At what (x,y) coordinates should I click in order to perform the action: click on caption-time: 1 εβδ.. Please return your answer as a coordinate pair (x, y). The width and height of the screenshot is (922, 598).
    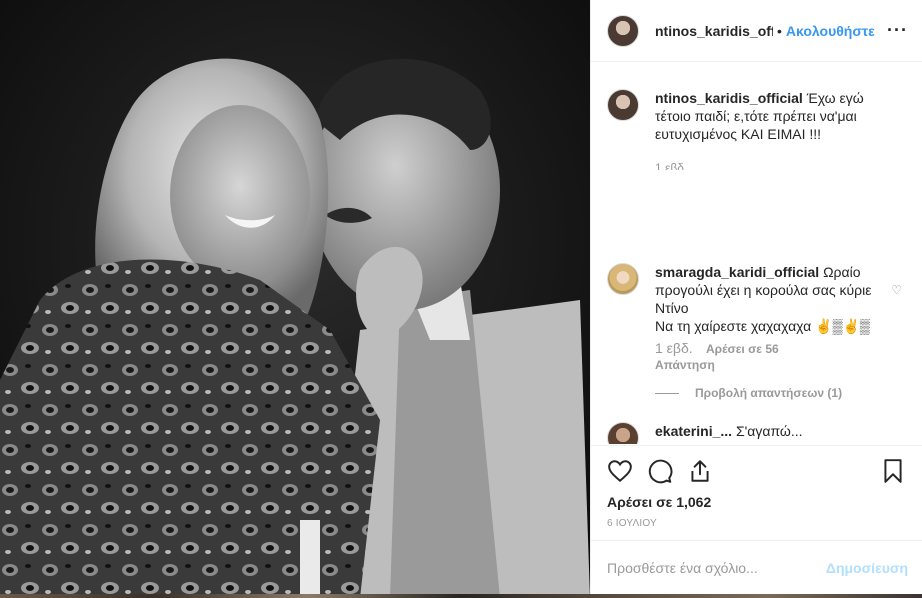
    Looking at the image, I should click on (671, 165).